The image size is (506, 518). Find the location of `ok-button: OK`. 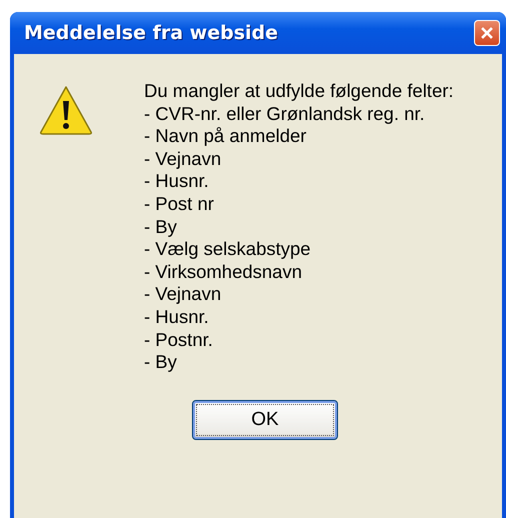

ok-button: OK is located at coordinates (265, 420).